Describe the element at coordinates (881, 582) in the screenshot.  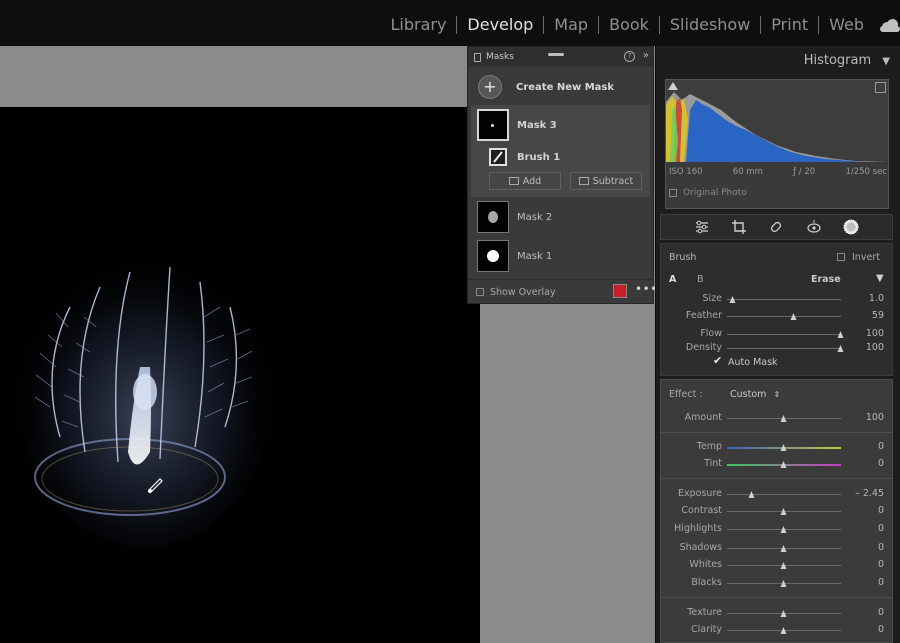
I see `blacks-value: 0` at that location.